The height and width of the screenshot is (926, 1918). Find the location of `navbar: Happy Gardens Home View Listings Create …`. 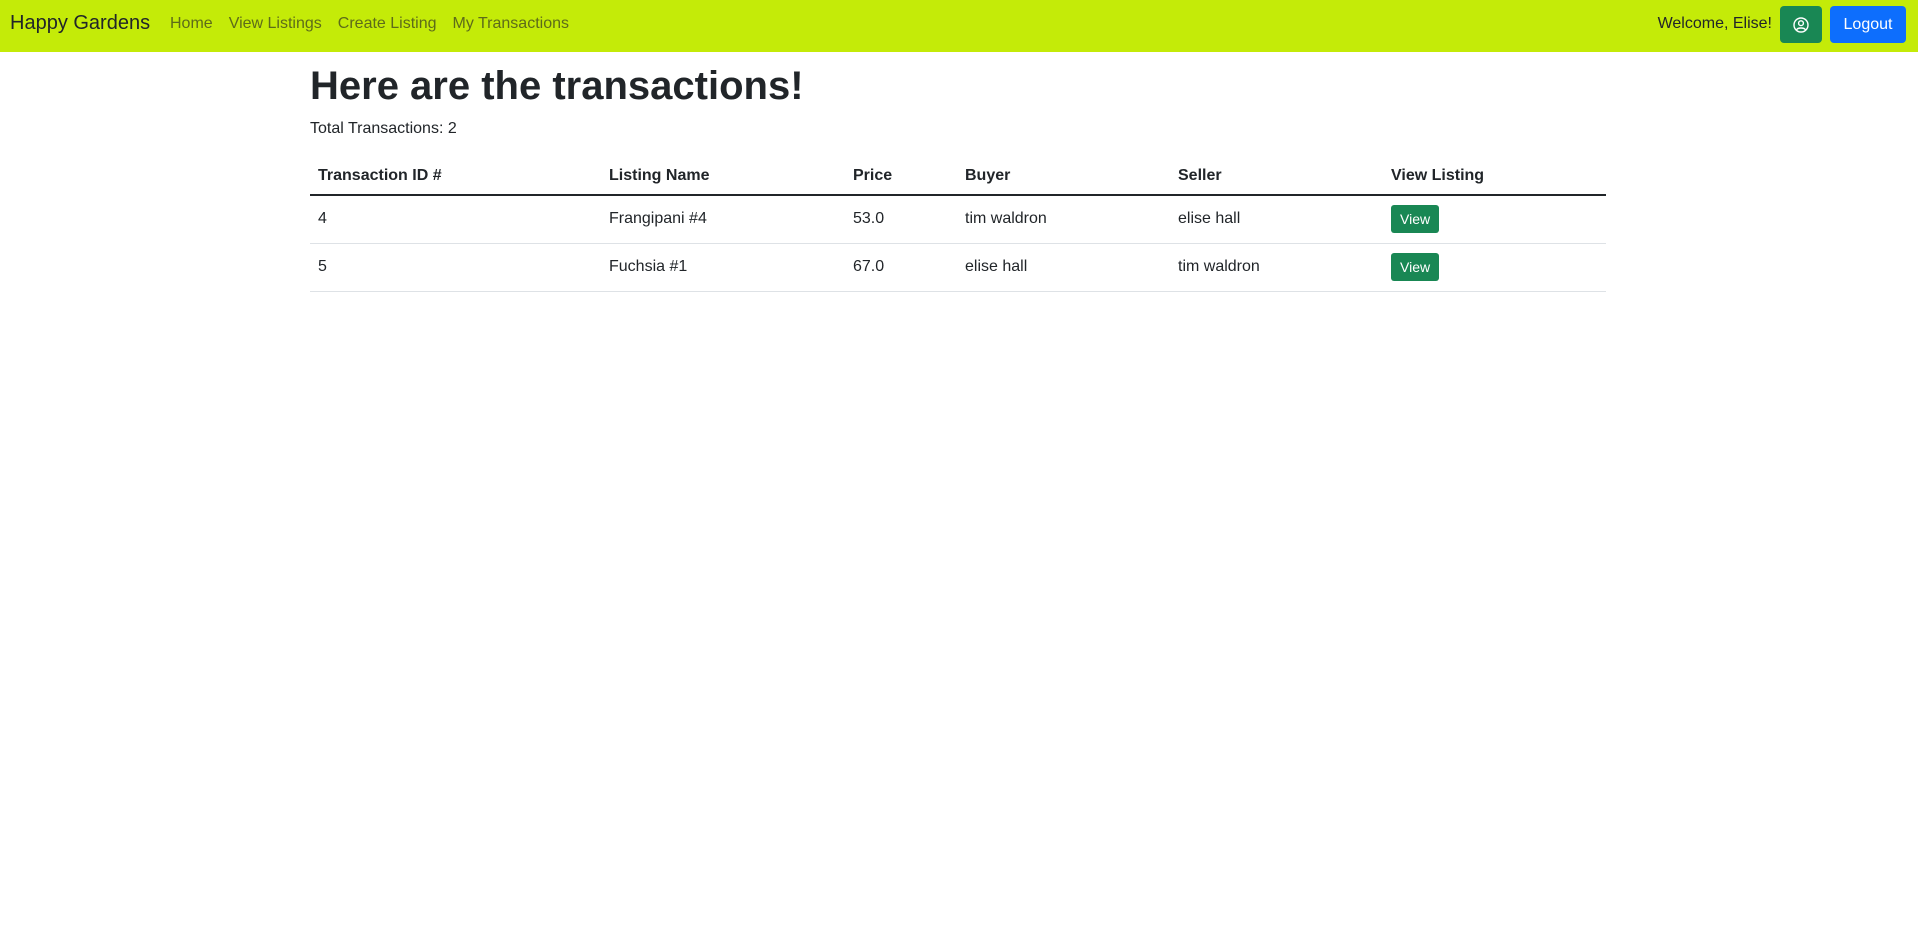

navbar: Happy Gardens Home View Listings Create … is located at coordinates (959, 26).